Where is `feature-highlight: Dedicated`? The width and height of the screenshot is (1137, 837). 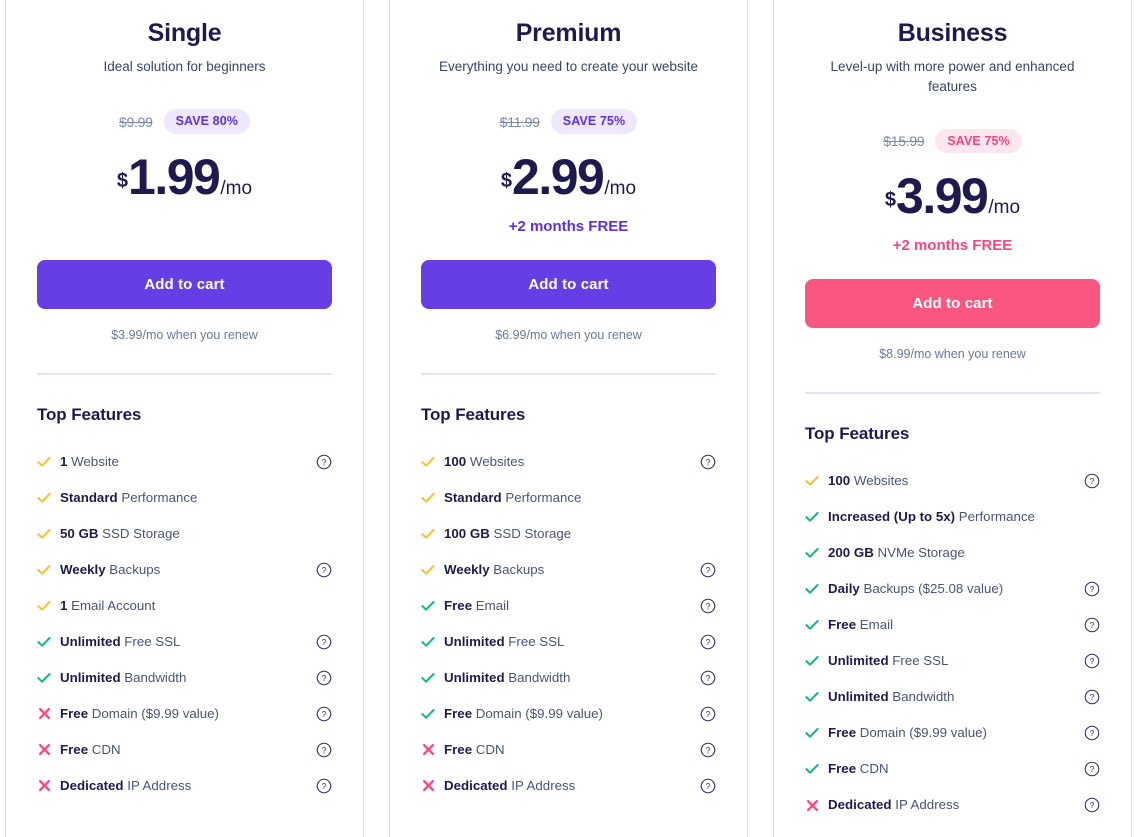 feature-highlight: Dedicated is located at coordinates (476, 785).